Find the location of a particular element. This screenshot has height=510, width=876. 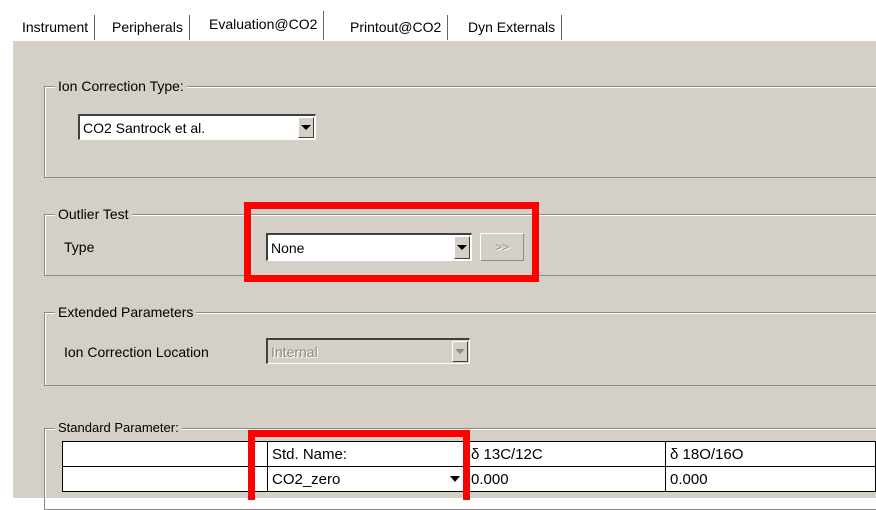

table-header-row: Std. Name: δ 13C/12C δ 18O/16O is located at coordinates (469, 454).